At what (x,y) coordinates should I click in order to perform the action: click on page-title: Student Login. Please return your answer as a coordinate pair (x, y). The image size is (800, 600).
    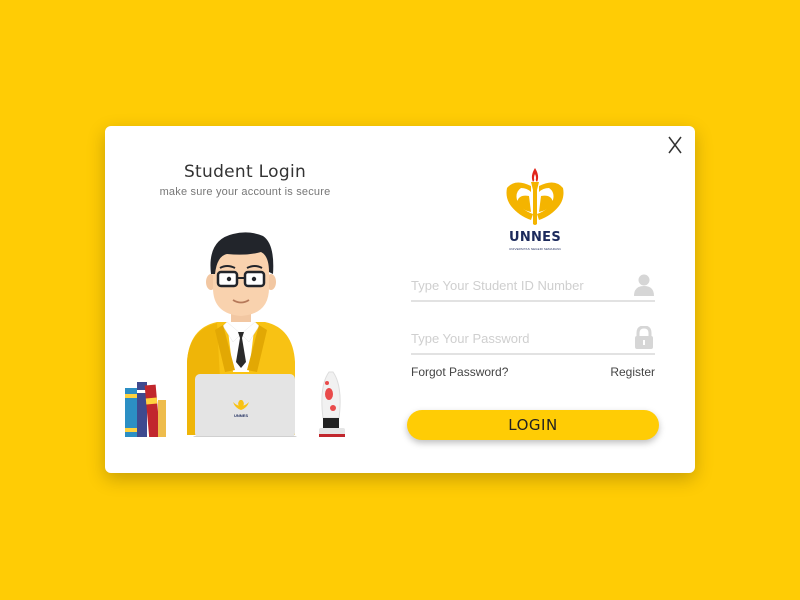
    Looking at the image, I should click on (245, 172).